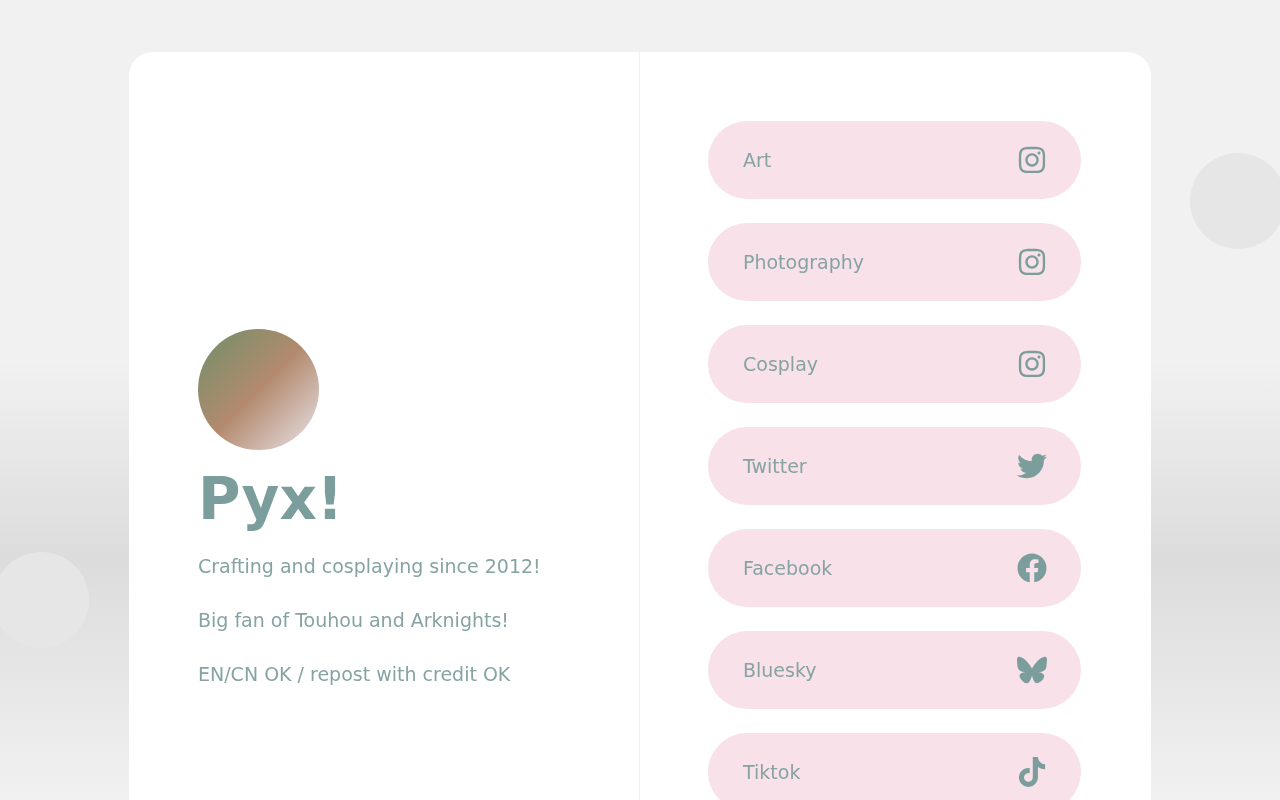 The height and width of the screenshot is (800, 1280). I want to click on link-button: Bluesky, so click(894, 670).